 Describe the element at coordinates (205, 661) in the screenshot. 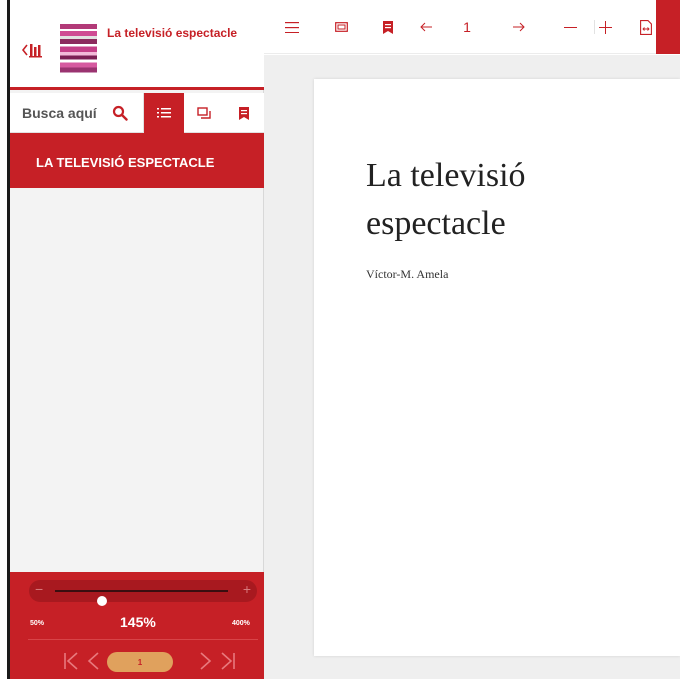

I see `next-page-icon` at that location.